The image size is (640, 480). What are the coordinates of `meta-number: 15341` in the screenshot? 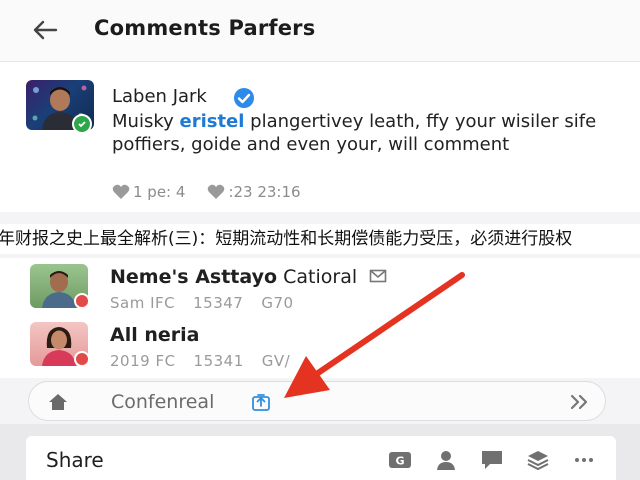 It's located at (218, 361).